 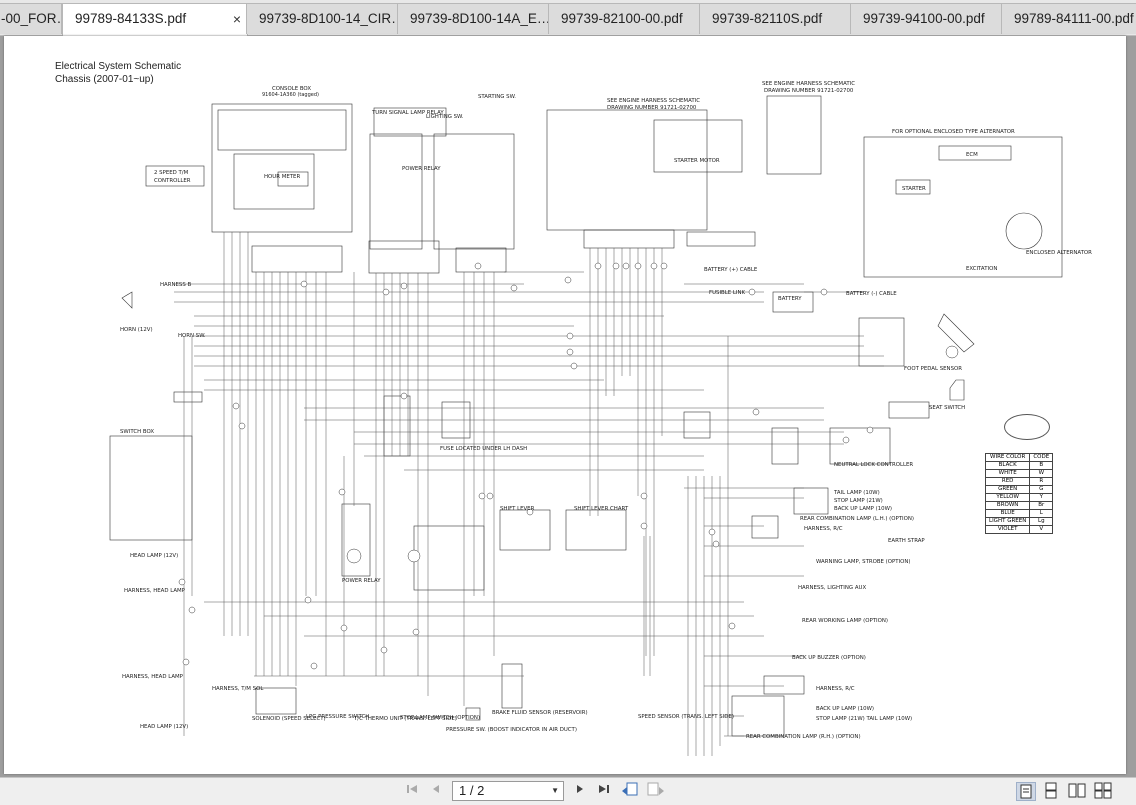 What do you see at coordinates (1007, 473) in the screenshot?
I see `table-cell: WHITE` at bounding box center [1007, 473].